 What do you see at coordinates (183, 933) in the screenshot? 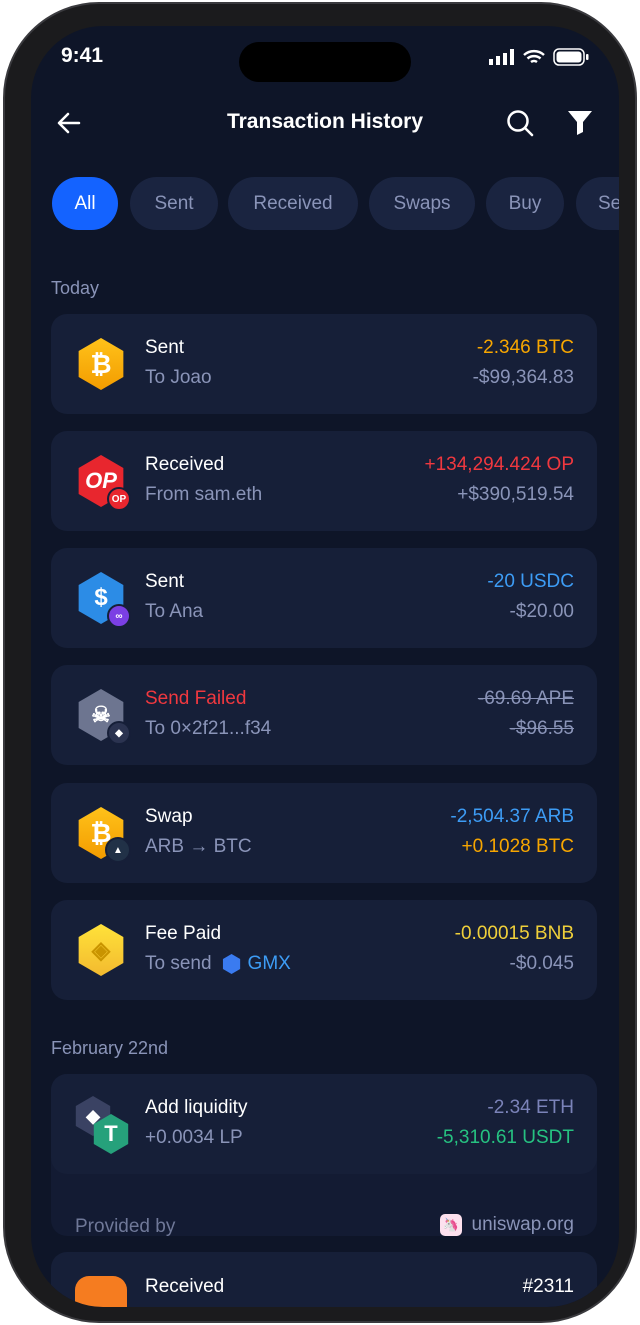
I see `transaction-title: Fee Paid` at bounding box center [183, 933].